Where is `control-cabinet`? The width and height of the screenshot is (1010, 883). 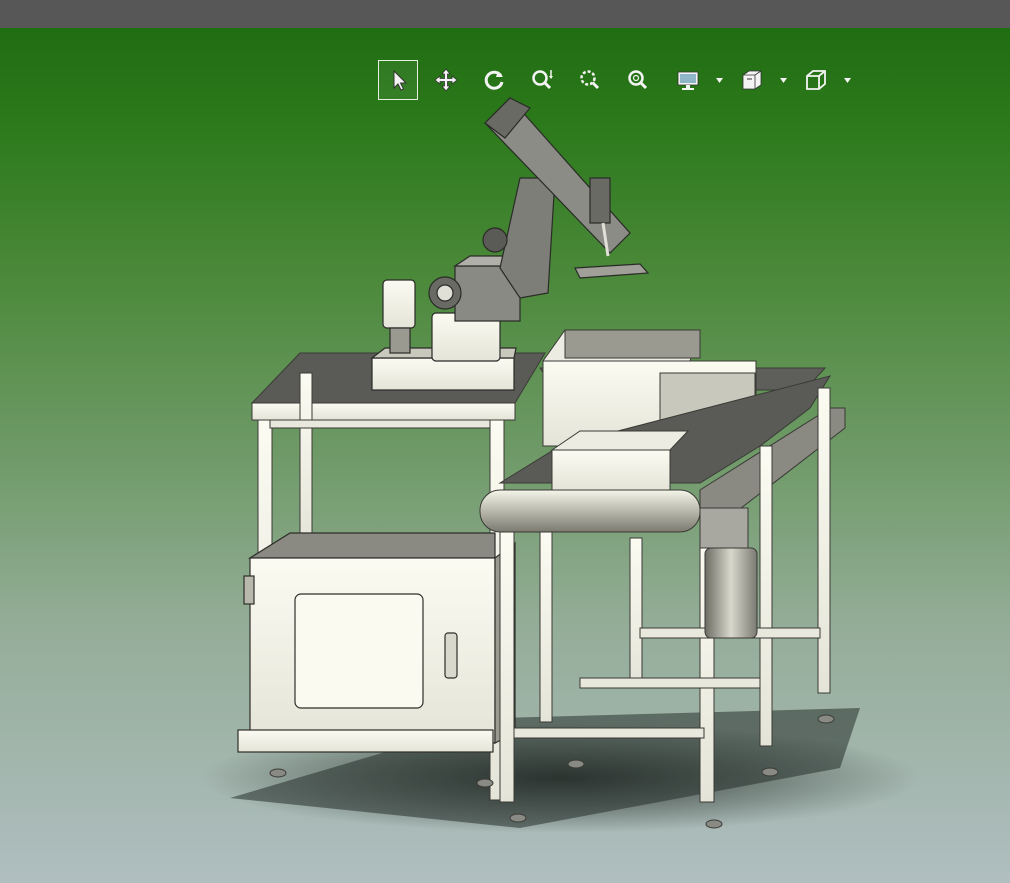 control-cabinet is located at coordinates (376, 642).